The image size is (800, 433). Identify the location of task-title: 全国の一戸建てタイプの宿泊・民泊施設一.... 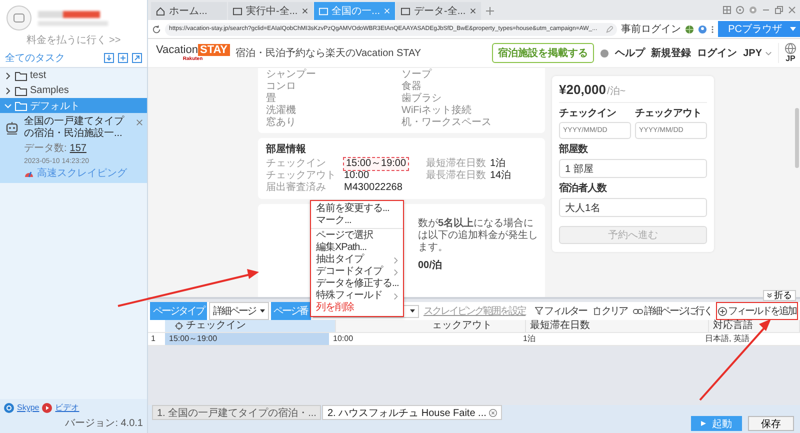
(75, 128).